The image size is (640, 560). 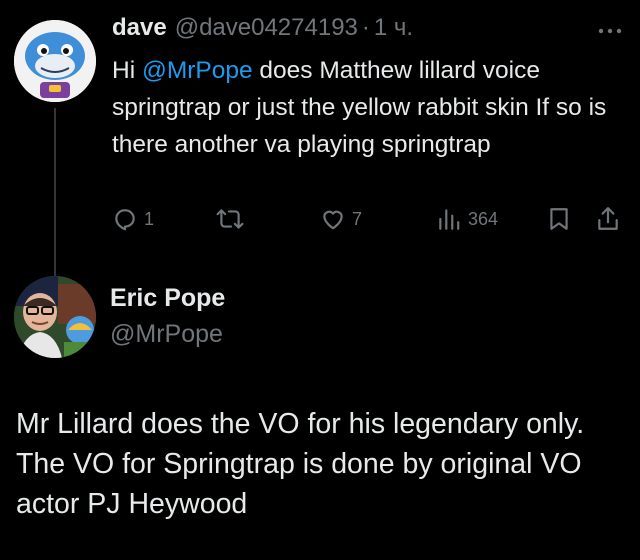 What do you see at coordinates (610, 31) in the screenshot?
I see `more-icon` at bounding box center [610, 31].